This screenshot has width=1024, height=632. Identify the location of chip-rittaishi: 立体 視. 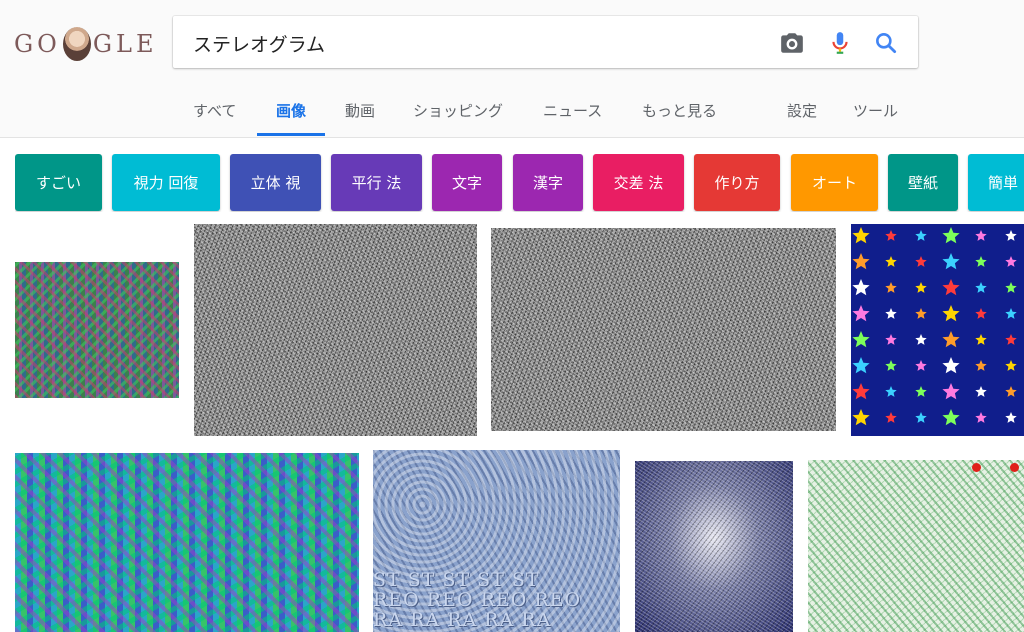
(275, 182).